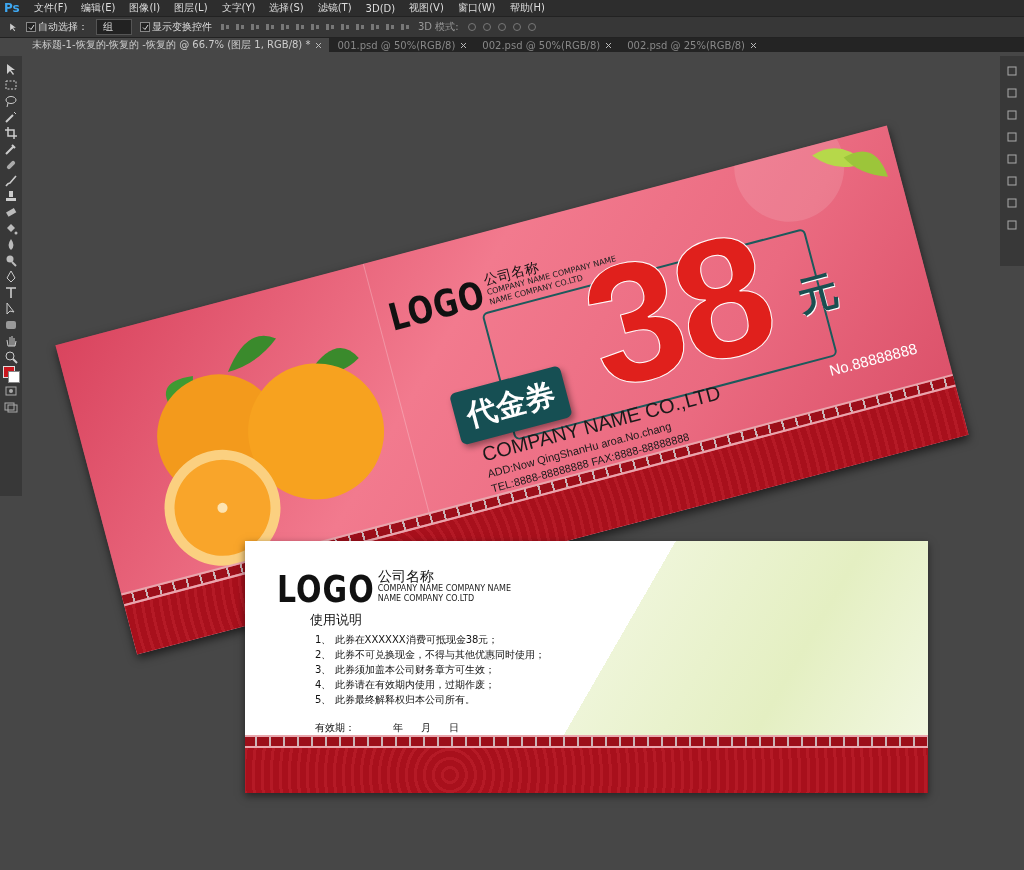 The width and height of the screenshot is (1024, 870). What do you see at coordinates (405, 670) in the screenshot?
I see `instruction-line: 3、 此券须加盖本公司财务章方可生效；` at bounding box center [405, 670].